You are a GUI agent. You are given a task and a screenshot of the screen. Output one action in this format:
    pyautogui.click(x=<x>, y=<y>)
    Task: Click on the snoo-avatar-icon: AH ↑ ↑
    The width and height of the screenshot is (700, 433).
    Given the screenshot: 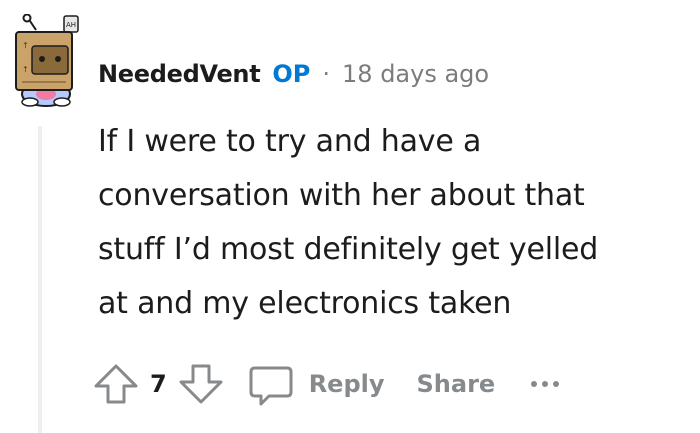 What is the action you would take?
    pyautogui.click(x=47, y=60)
    